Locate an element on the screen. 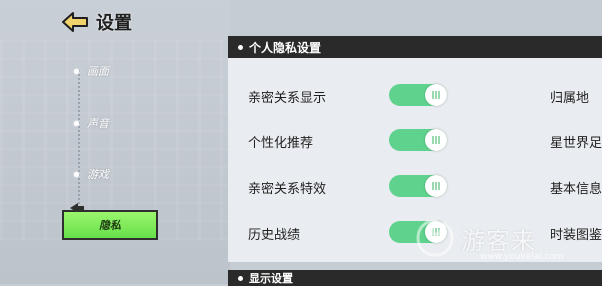 The height and width of the screenshot is (286, 602). setting-row: 个性化推荐 星世界足 is located at coordinates (415, 140).